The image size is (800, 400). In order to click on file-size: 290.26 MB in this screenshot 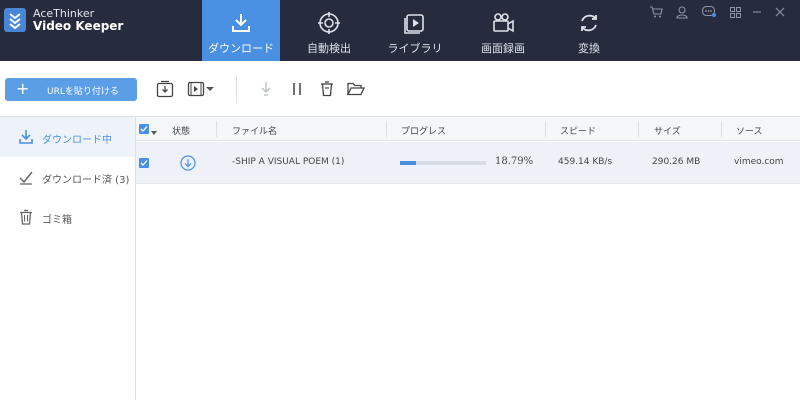, I will do `click(676, 162)`.